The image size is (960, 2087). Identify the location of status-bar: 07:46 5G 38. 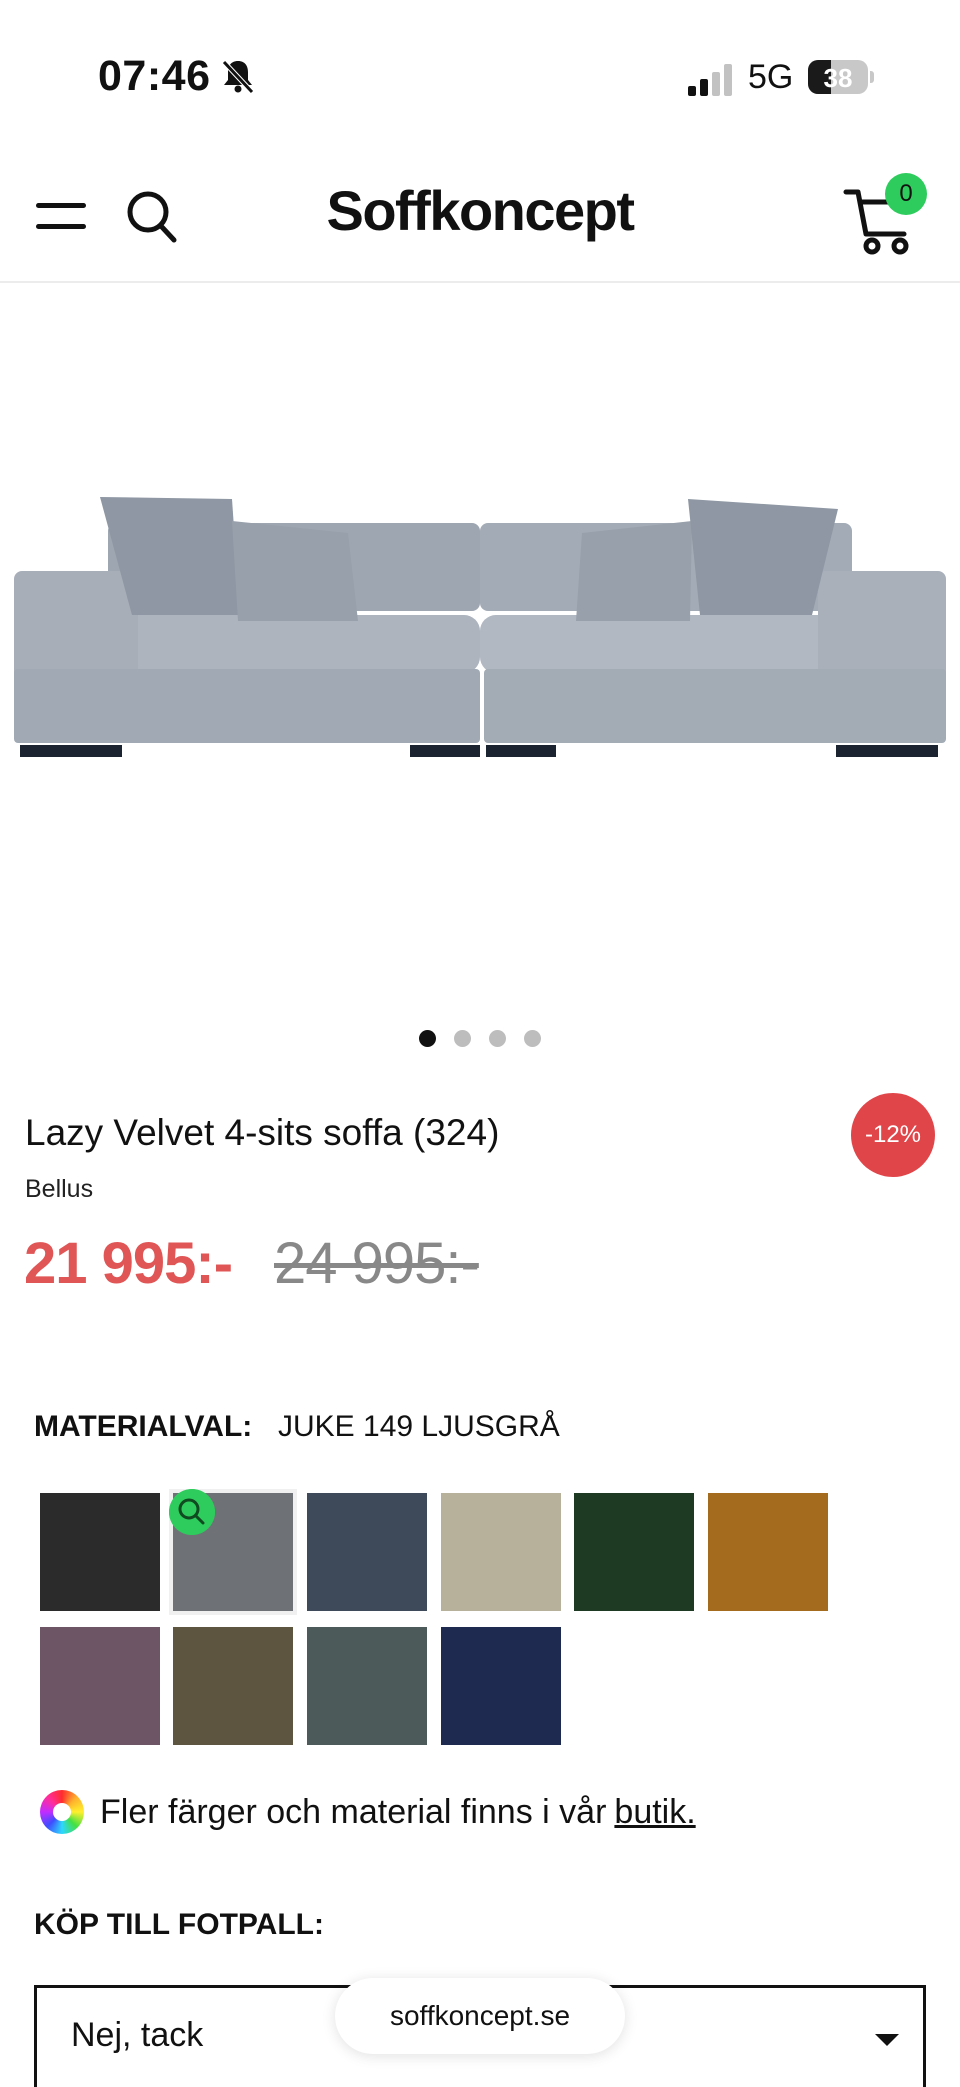
(480, 75).